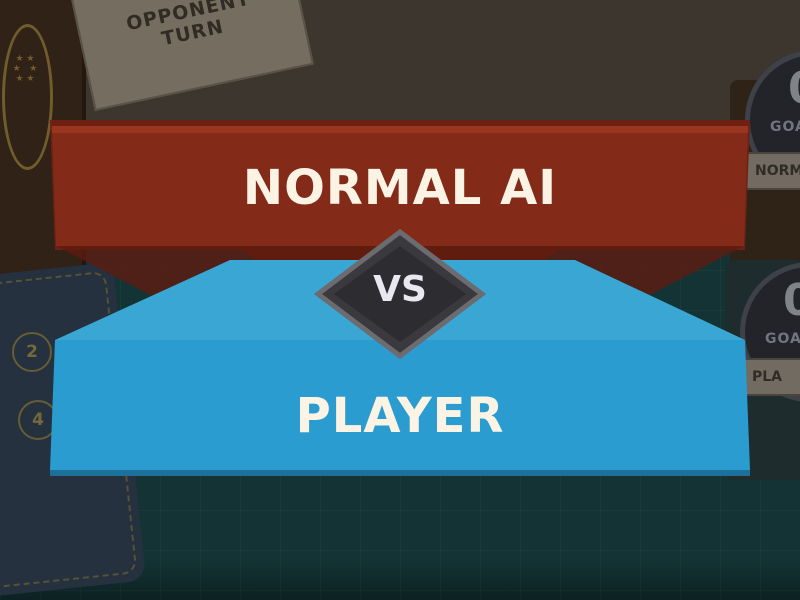 Image resolution: width=800 pixels, height=600 pixels. Describe the element at coordinates (400, 473) in the screenshot. I see `player-banner-edge` at that location.